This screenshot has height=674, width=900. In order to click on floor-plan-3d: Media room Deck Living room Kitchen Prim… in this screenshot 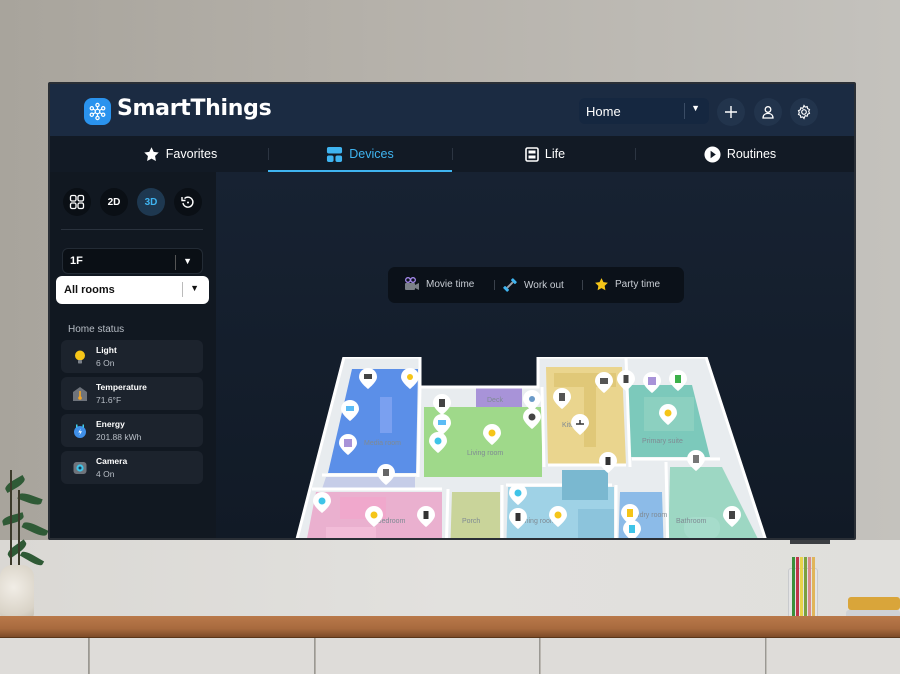, I will do `click(531, 448)`.